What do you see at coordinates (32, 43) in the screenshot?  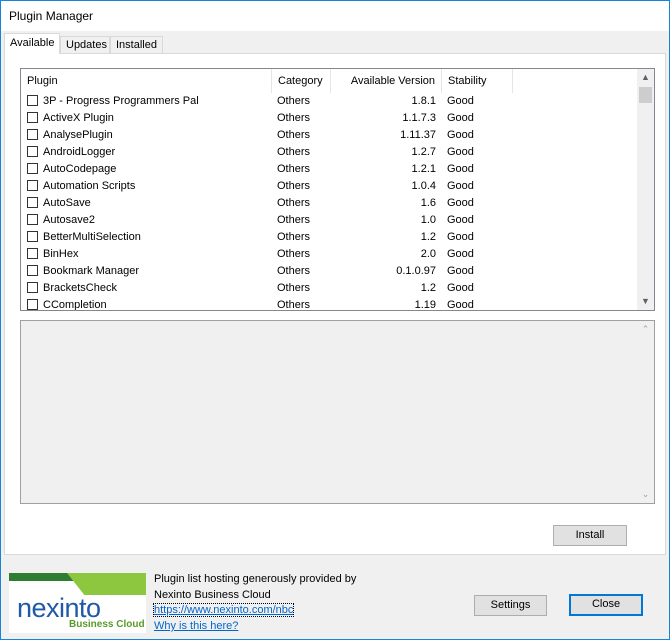 I see `tab-available: Available` at bounding box center [32, 43].